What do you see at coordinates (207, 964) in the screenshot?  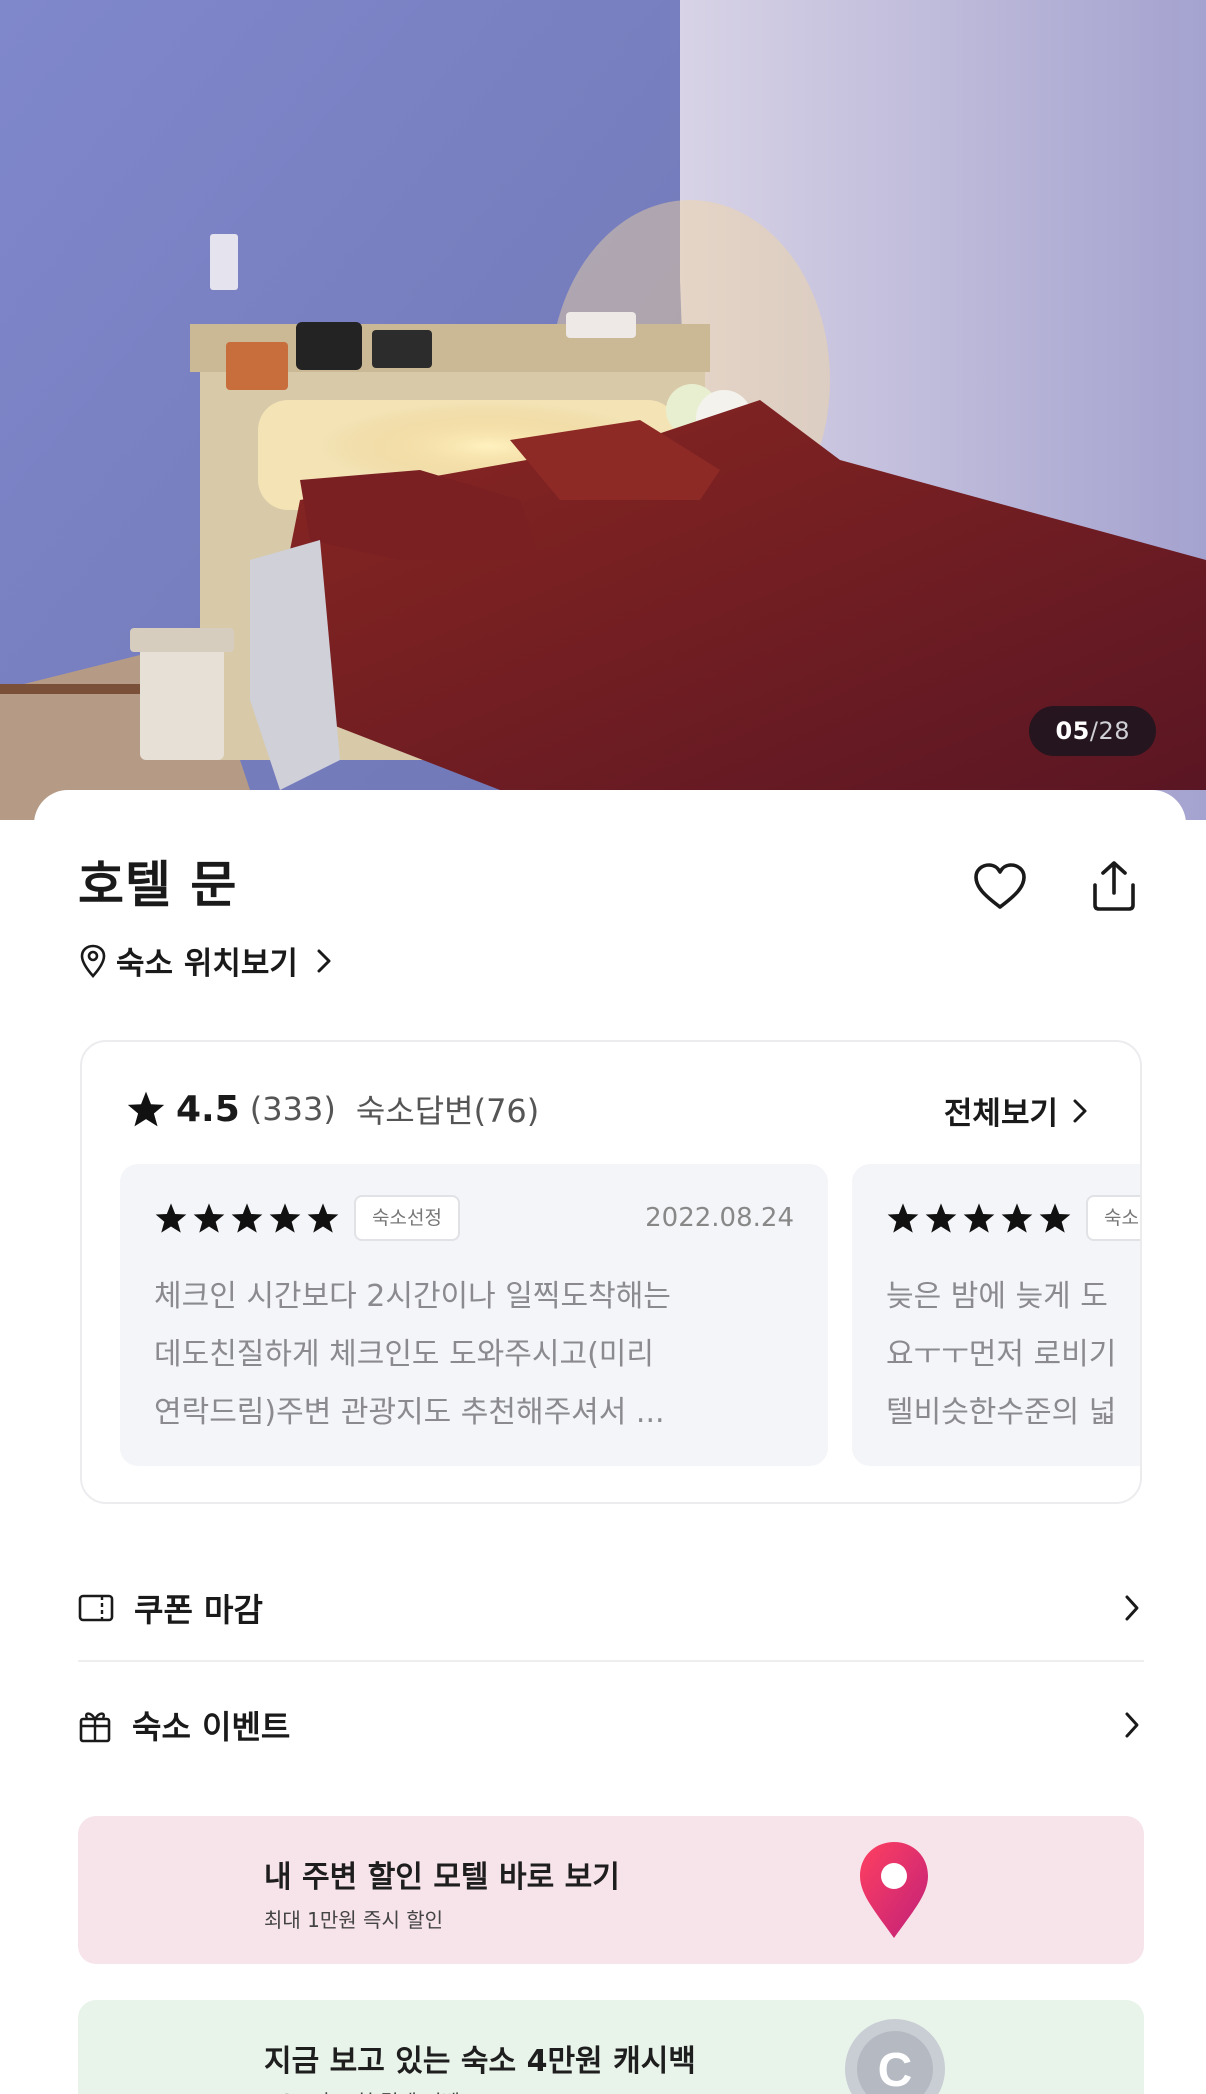 I see `location-link-label: 숙소 위치보기` at bounding box center [207, 964].